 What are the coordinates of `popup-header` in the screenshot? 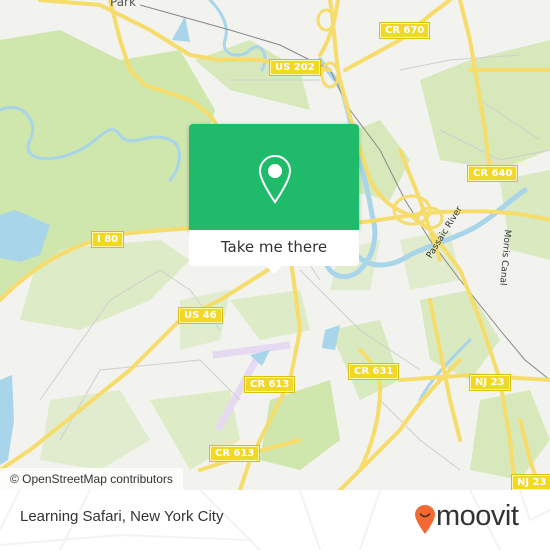 It's located at (274, 177).